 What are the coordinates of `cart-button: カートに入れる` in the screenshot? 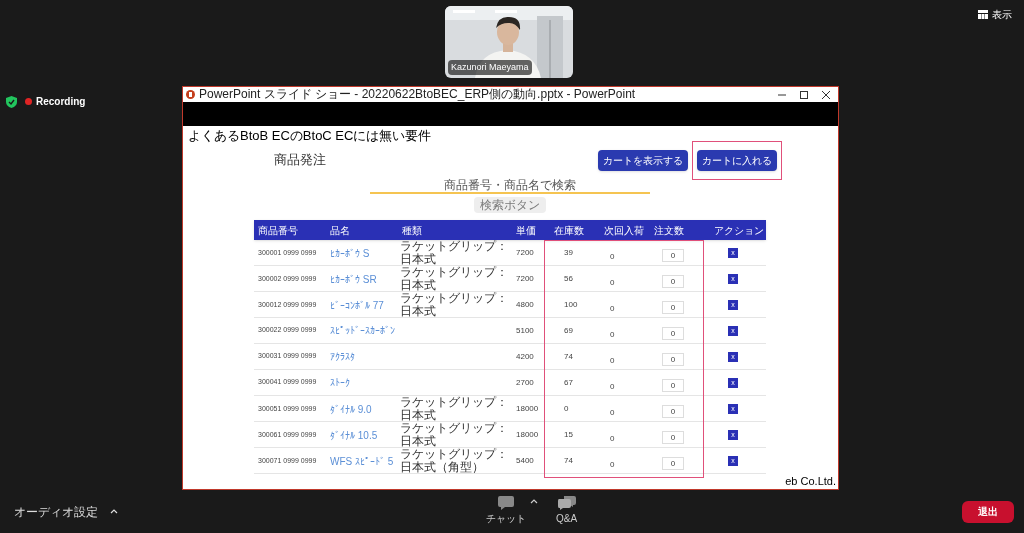 It's located at (737, 160).